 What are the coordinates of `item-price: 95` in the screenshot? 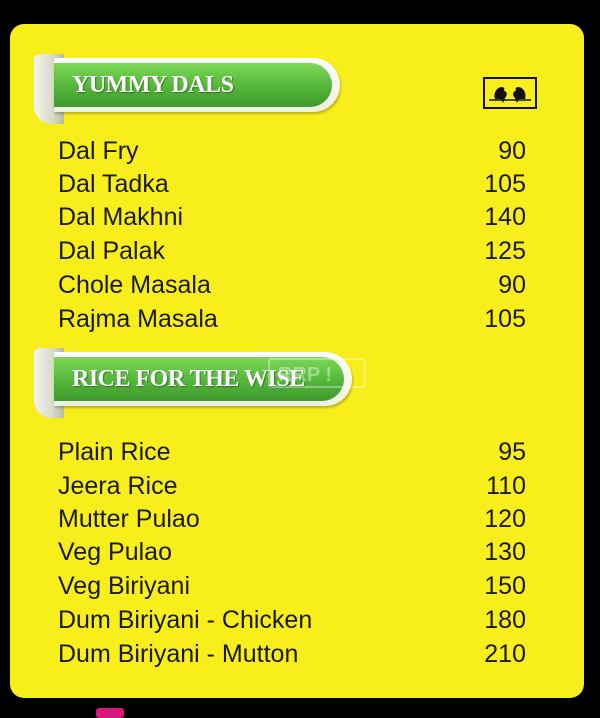 It's located at (512, 452).